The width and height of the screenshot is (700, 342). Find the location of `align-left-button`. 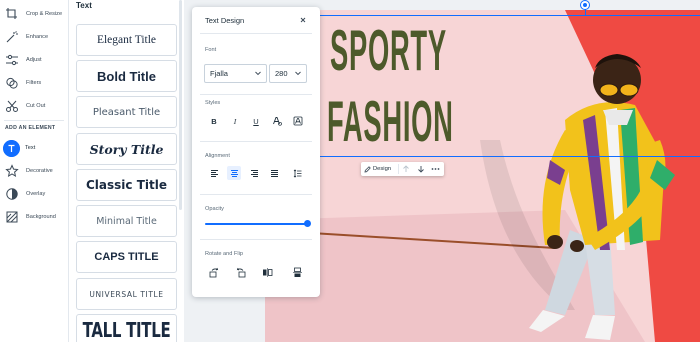

align-left-button is located at coordinates (214, 173).